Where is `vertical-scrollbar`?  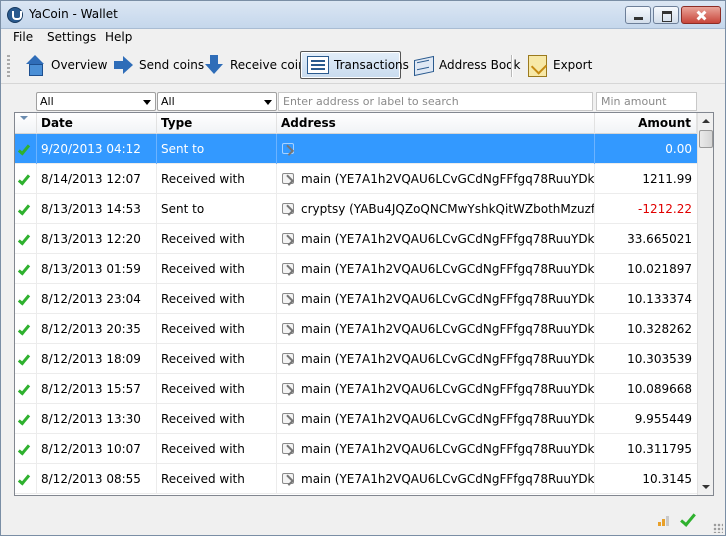 vertical-scrollbar is located at coordinates (705, 304).